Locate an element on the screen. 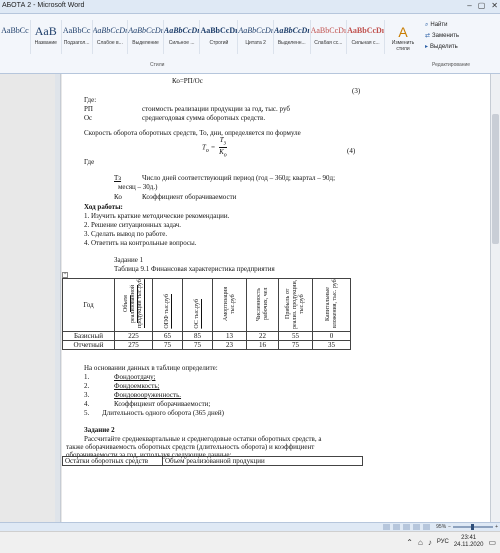 This screenshot has width=500, height=553. header-cell: Численность рабочих, чел is located at coordinates (262, 305).